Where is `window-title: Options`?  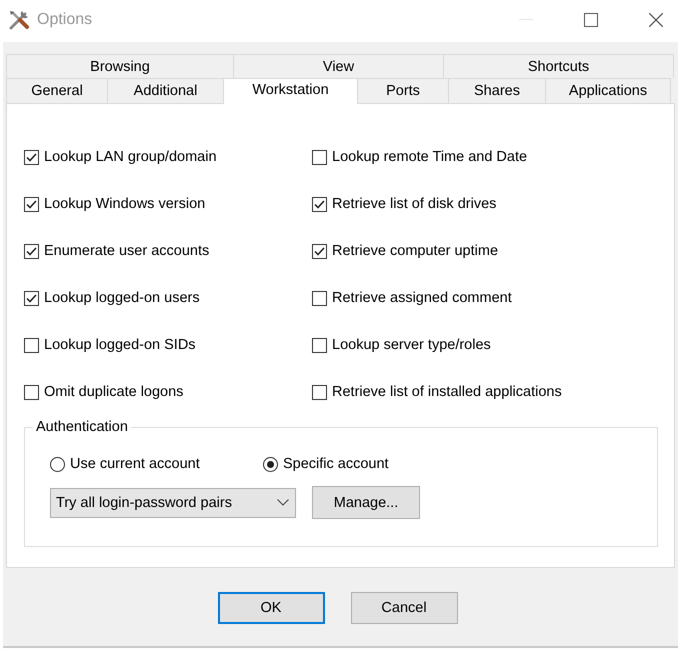 window-title: Options is located at coordinates (64, 20).